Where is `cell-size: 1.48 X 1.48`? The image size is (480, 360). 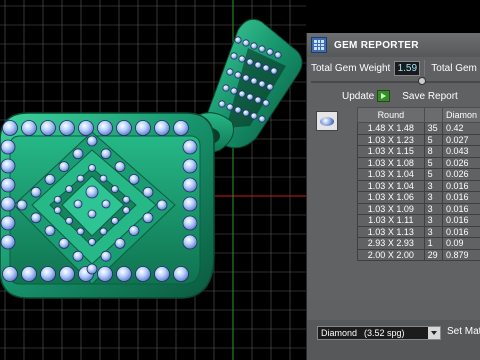
cell-size: 1.48 X 1.48 is located at coordinates (391, 128).